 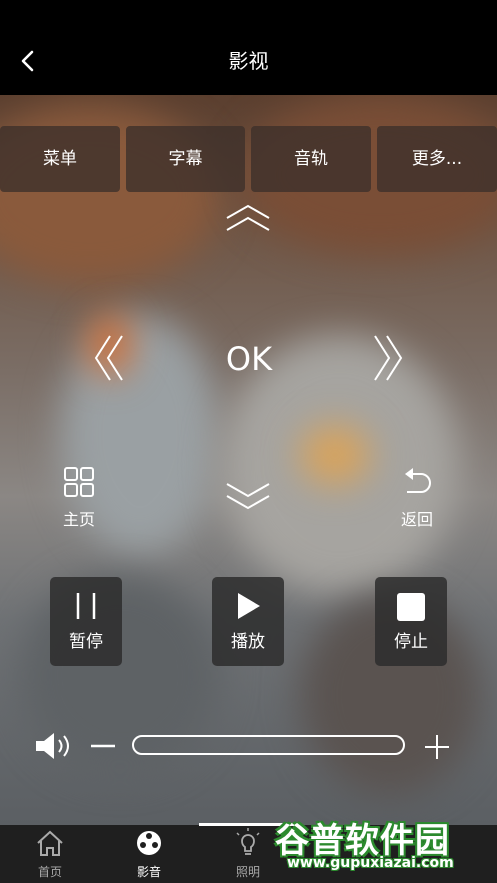 I want to click on film-reel-icon, so click(x=149, y=843).